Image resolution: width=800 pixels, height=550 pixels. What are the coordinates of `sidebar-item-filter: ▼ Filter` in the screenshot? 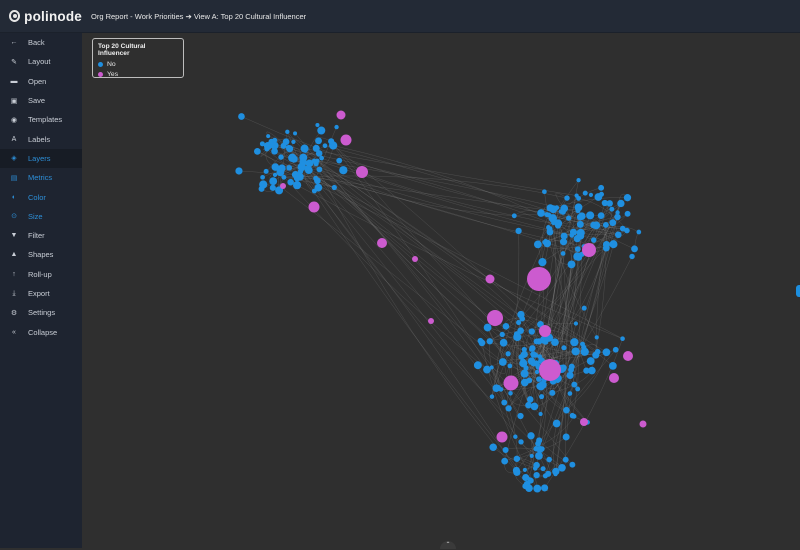 It's located at (41, 235).